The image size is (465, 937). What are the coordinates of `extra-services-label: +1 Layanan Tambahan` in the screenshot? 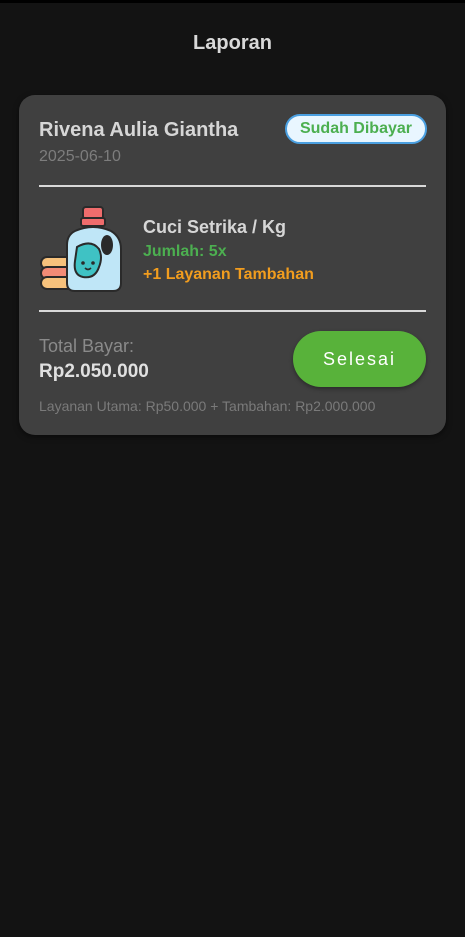 It's located at (228, 274).